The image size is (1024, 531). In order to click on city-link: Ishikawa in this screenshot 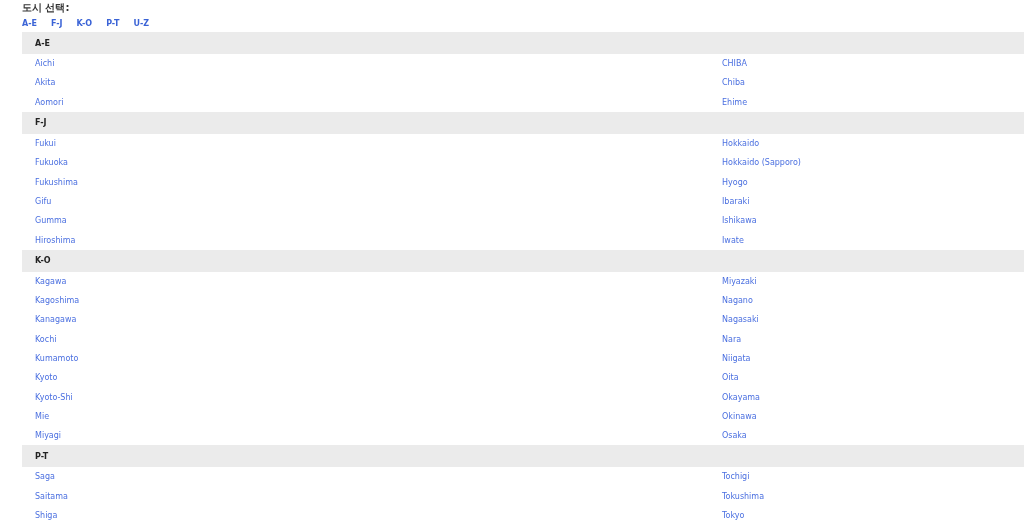, I will do `click(739, 221)`.